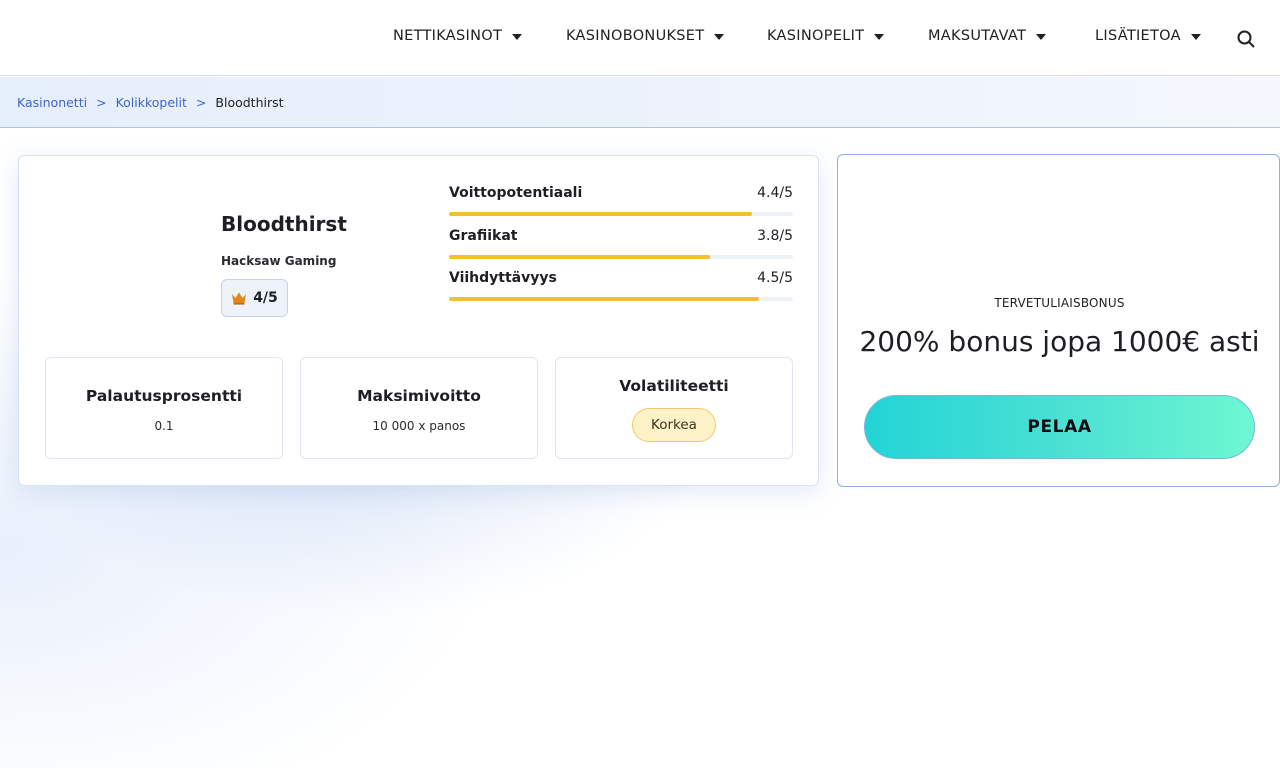  I want to click on rating-badge: 4/5, so click(254, 298).